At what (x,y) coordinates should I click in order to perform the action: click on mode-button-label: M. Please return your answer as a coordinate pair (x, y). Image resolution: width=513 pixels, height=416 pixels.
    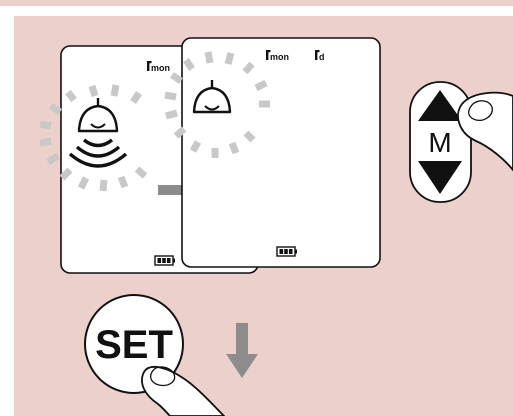
    Looking at the image, I should click on (439, 142).